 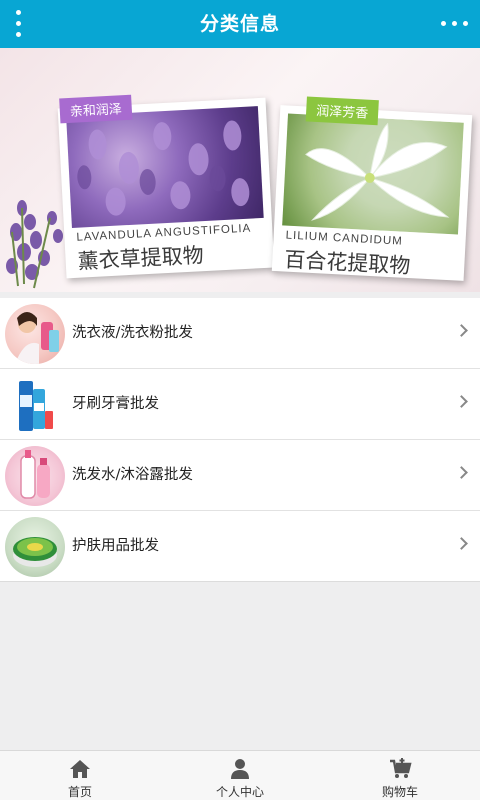 I want to click on tab-profile: 个人中心, so click(x=240, y=775).